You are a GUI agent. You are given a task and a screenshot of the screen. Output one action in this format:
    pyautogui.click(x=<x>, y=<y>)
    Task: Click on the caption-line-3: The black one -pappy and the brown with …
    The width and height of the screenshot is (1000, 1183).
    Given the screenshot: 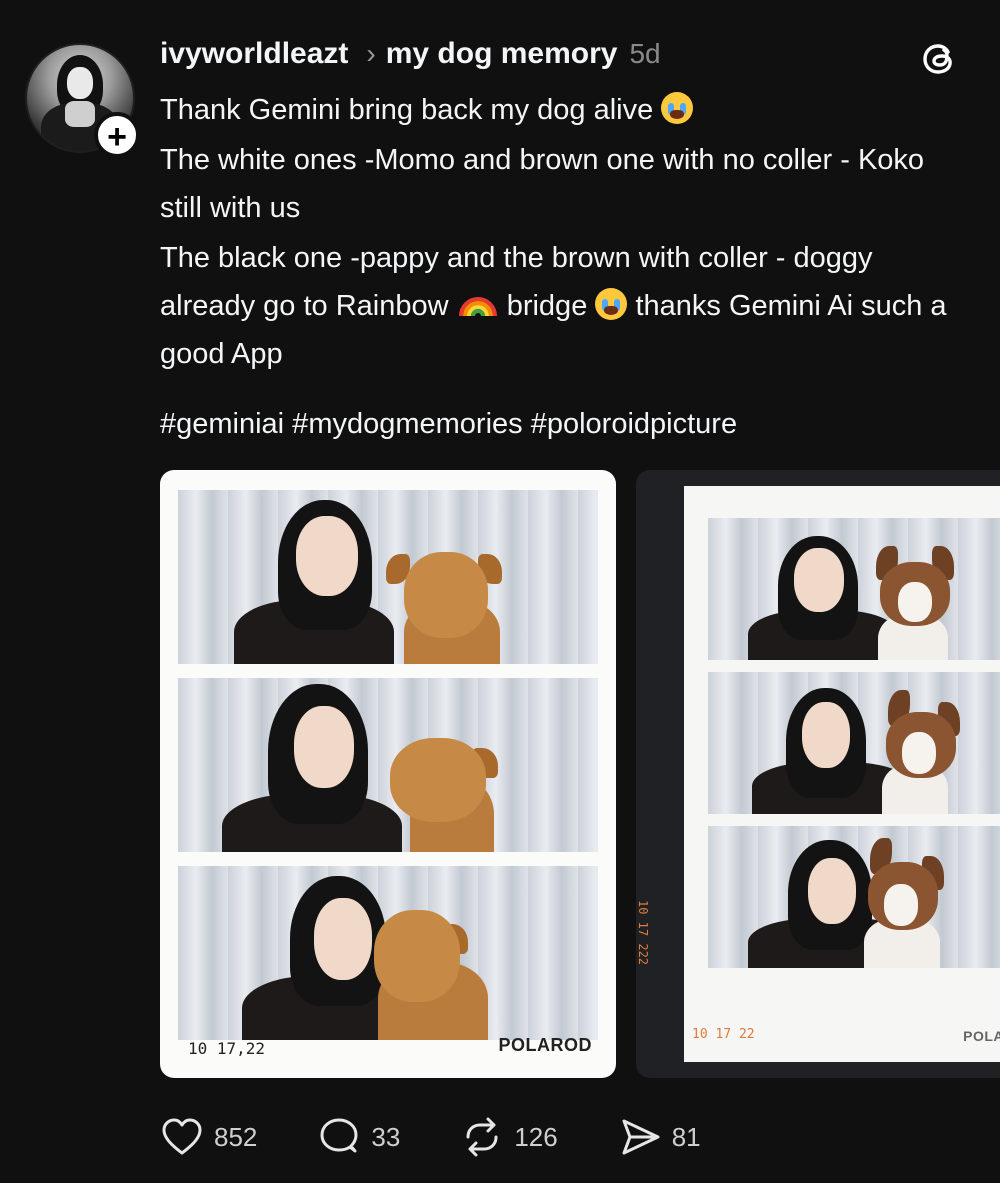 What is the action you would take?
    pyautogui.click(x=553, y=306)
    